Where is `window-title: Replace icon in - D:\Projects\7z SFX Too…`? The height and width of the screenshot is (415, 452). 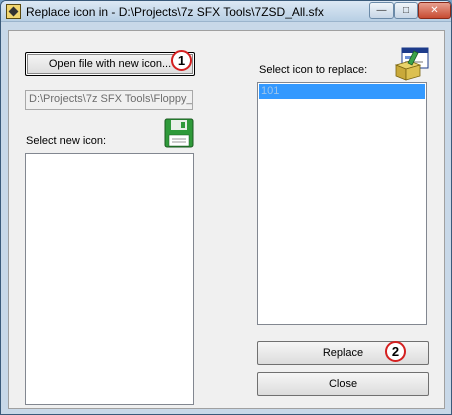
window-title: Replace icon in - D:\Projects\7z SFX Too… is located at coordinates (175, 12).